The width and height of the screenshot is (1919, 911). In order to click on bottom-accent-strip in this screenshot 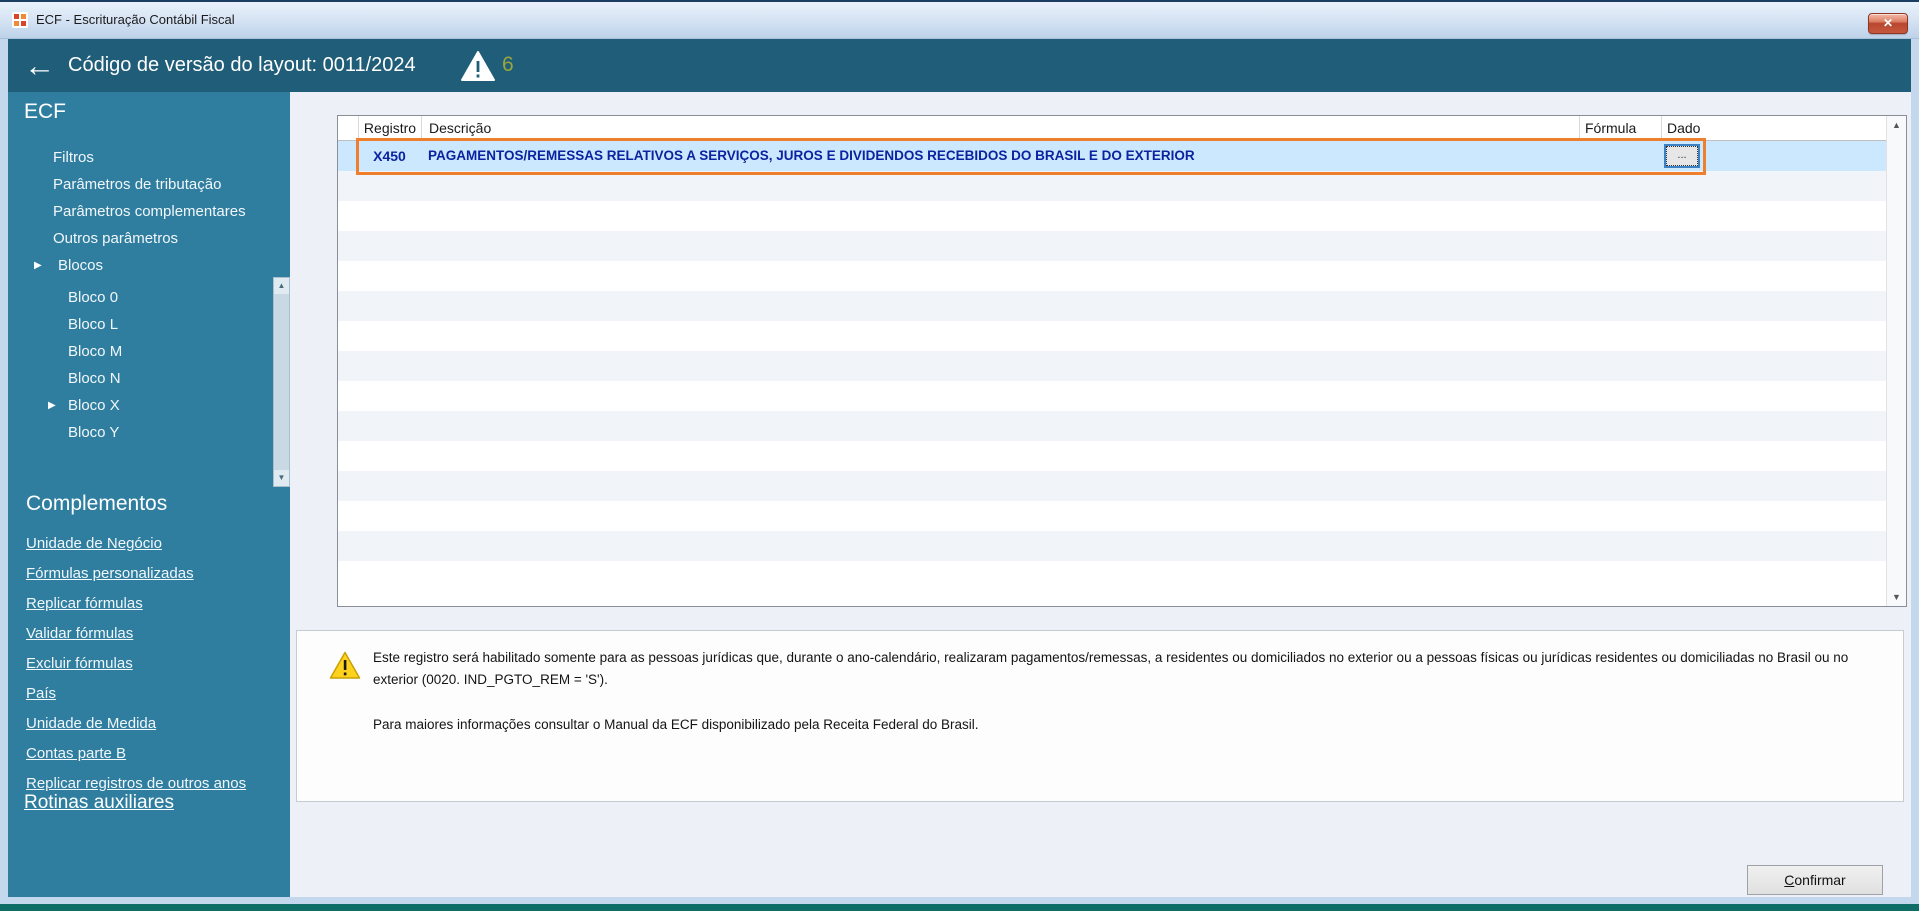, I will do `click(959, 907)`.